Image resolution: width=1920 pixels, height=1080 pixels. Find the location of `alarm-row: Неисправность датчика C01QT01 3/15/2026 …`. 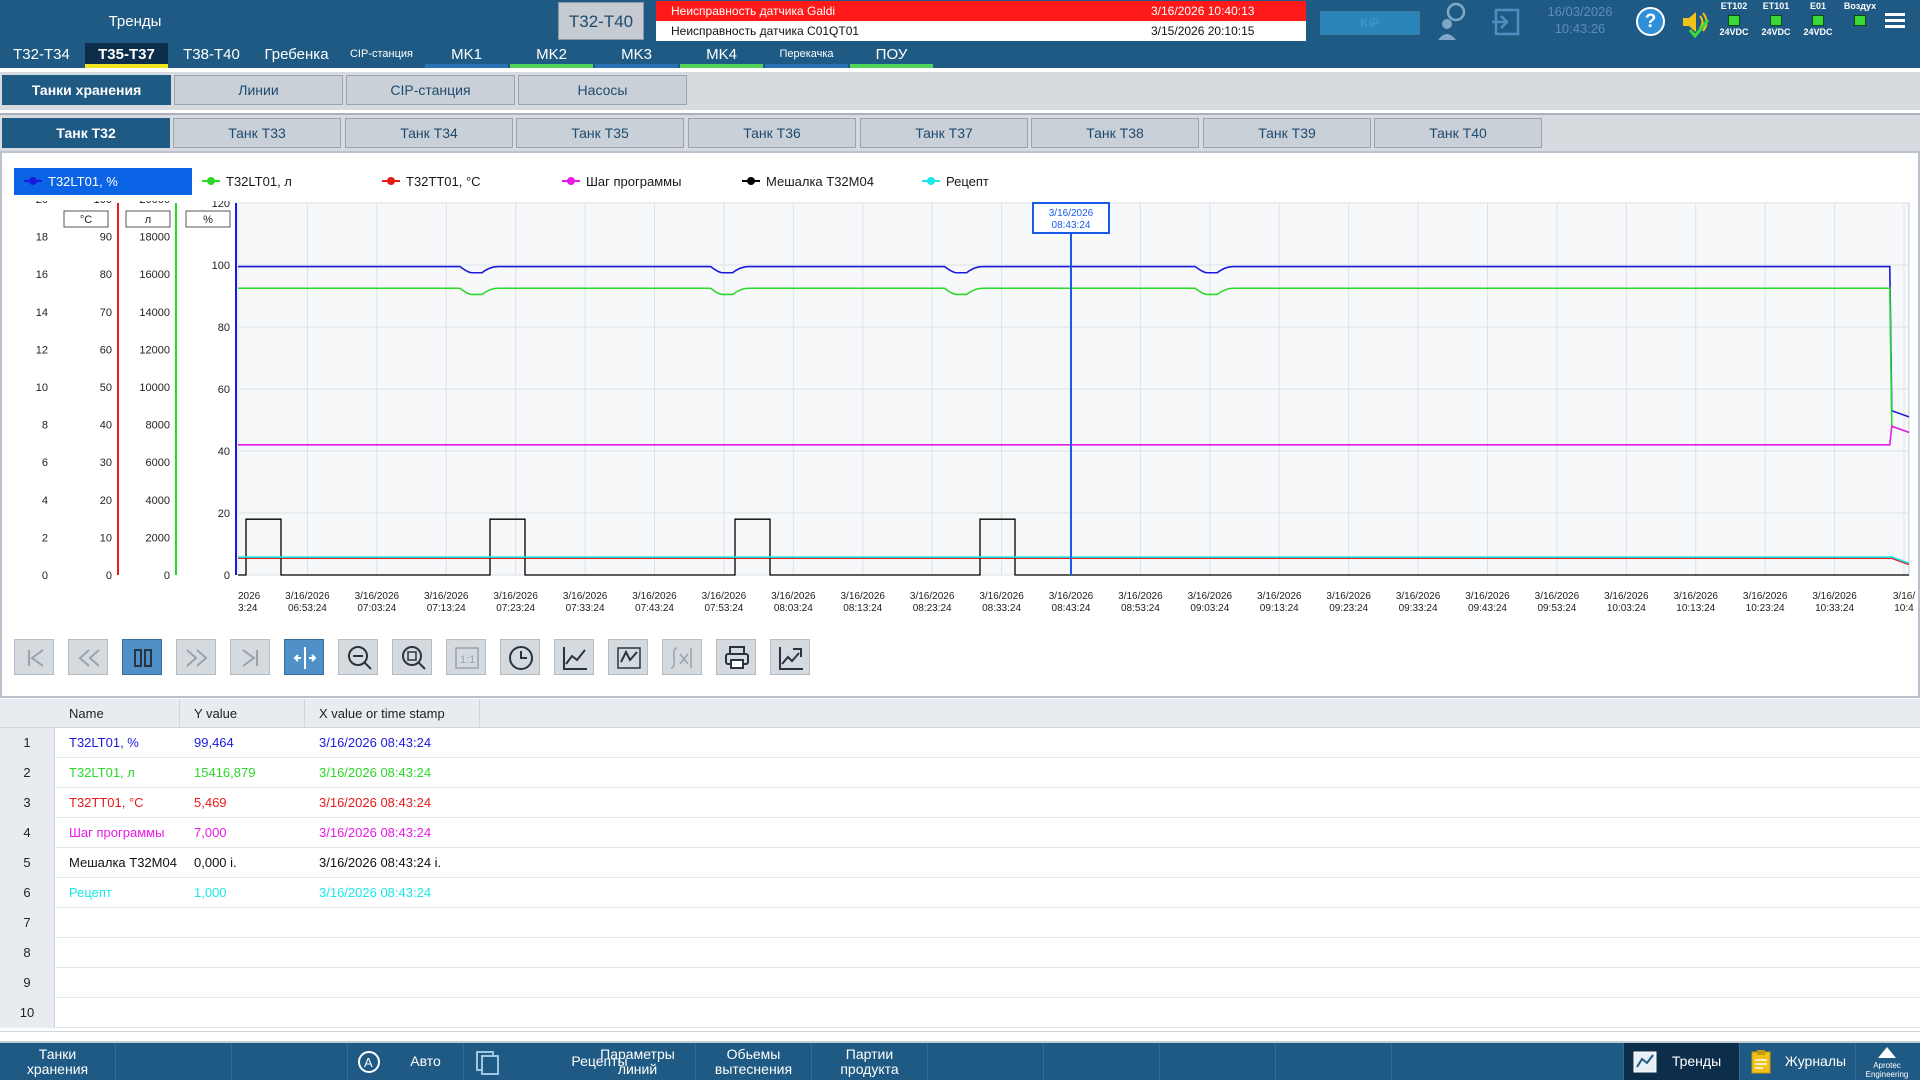

alarm-row: Неисправность датчика C01QT01 3/15/2026 … is located at coordinates (981, 31).